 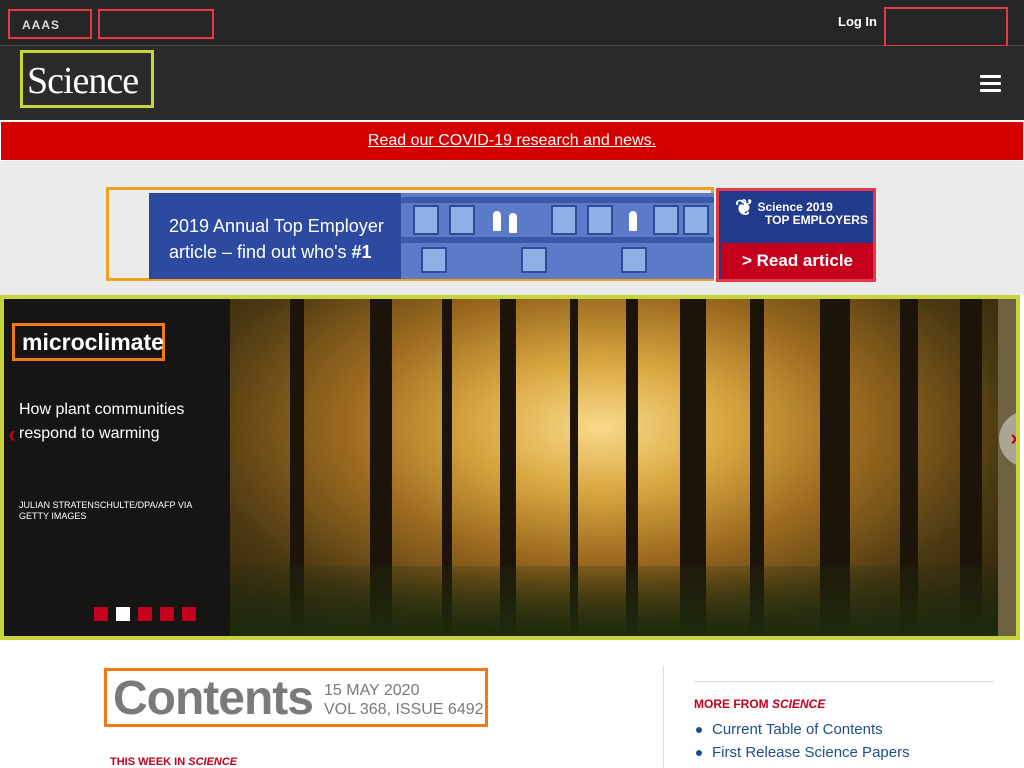 I want to click on covid-banner: Read our COVID-19 research and news., so click(x=512, y=141).